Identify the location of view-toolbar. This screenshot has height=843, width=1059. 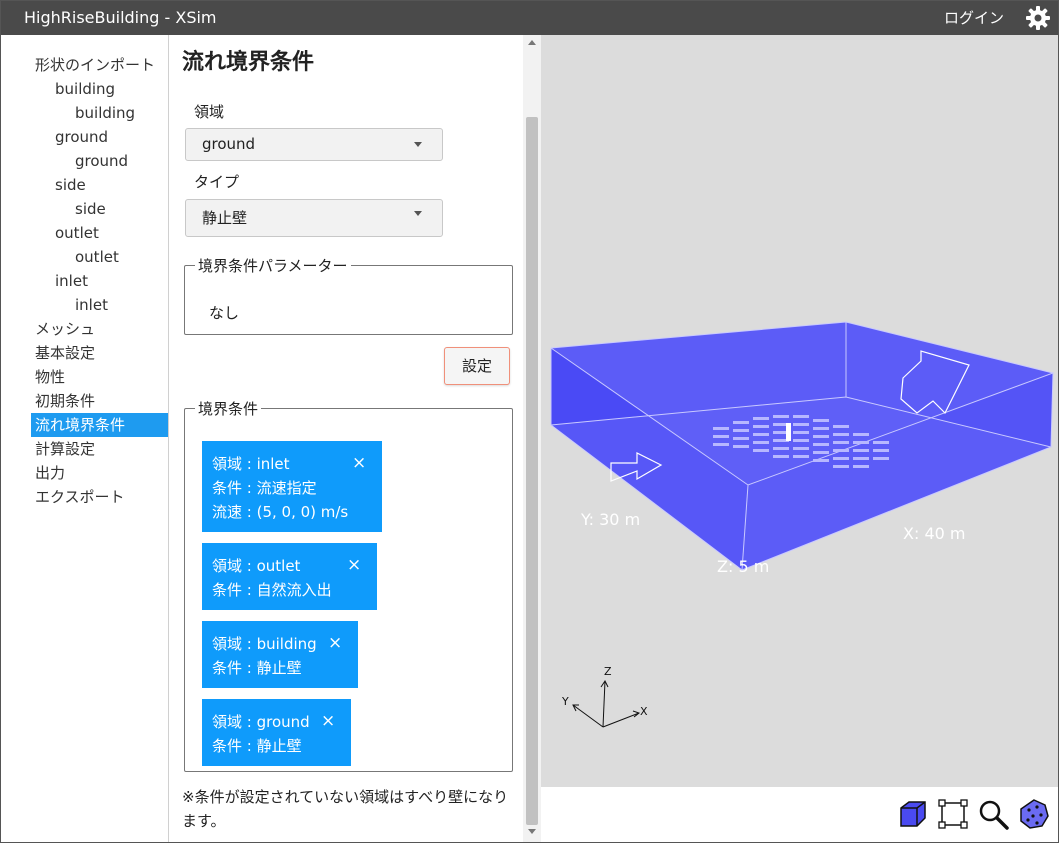
(799, 814).